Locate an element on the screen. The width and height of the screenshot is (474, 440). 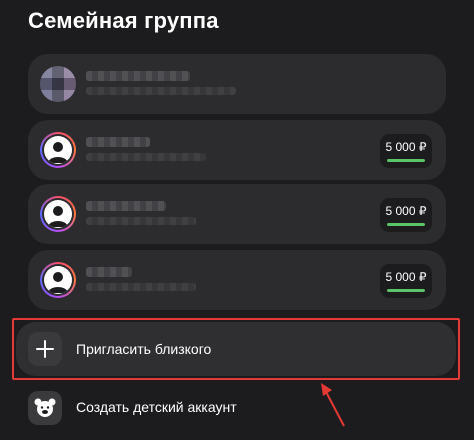
child-icon-container is located at coordinates (45, 408).